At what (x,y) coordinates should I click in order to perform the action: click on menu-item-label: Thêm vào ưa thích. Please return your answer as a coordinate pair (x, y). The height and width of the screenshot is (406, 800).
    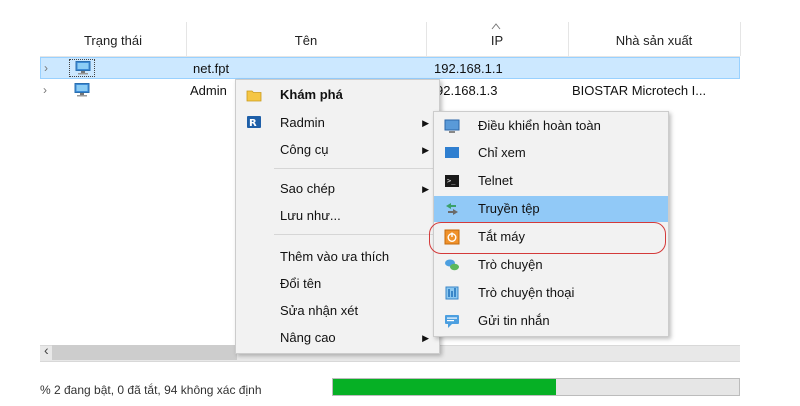
    Looking at the image, I should click on (335, 256).